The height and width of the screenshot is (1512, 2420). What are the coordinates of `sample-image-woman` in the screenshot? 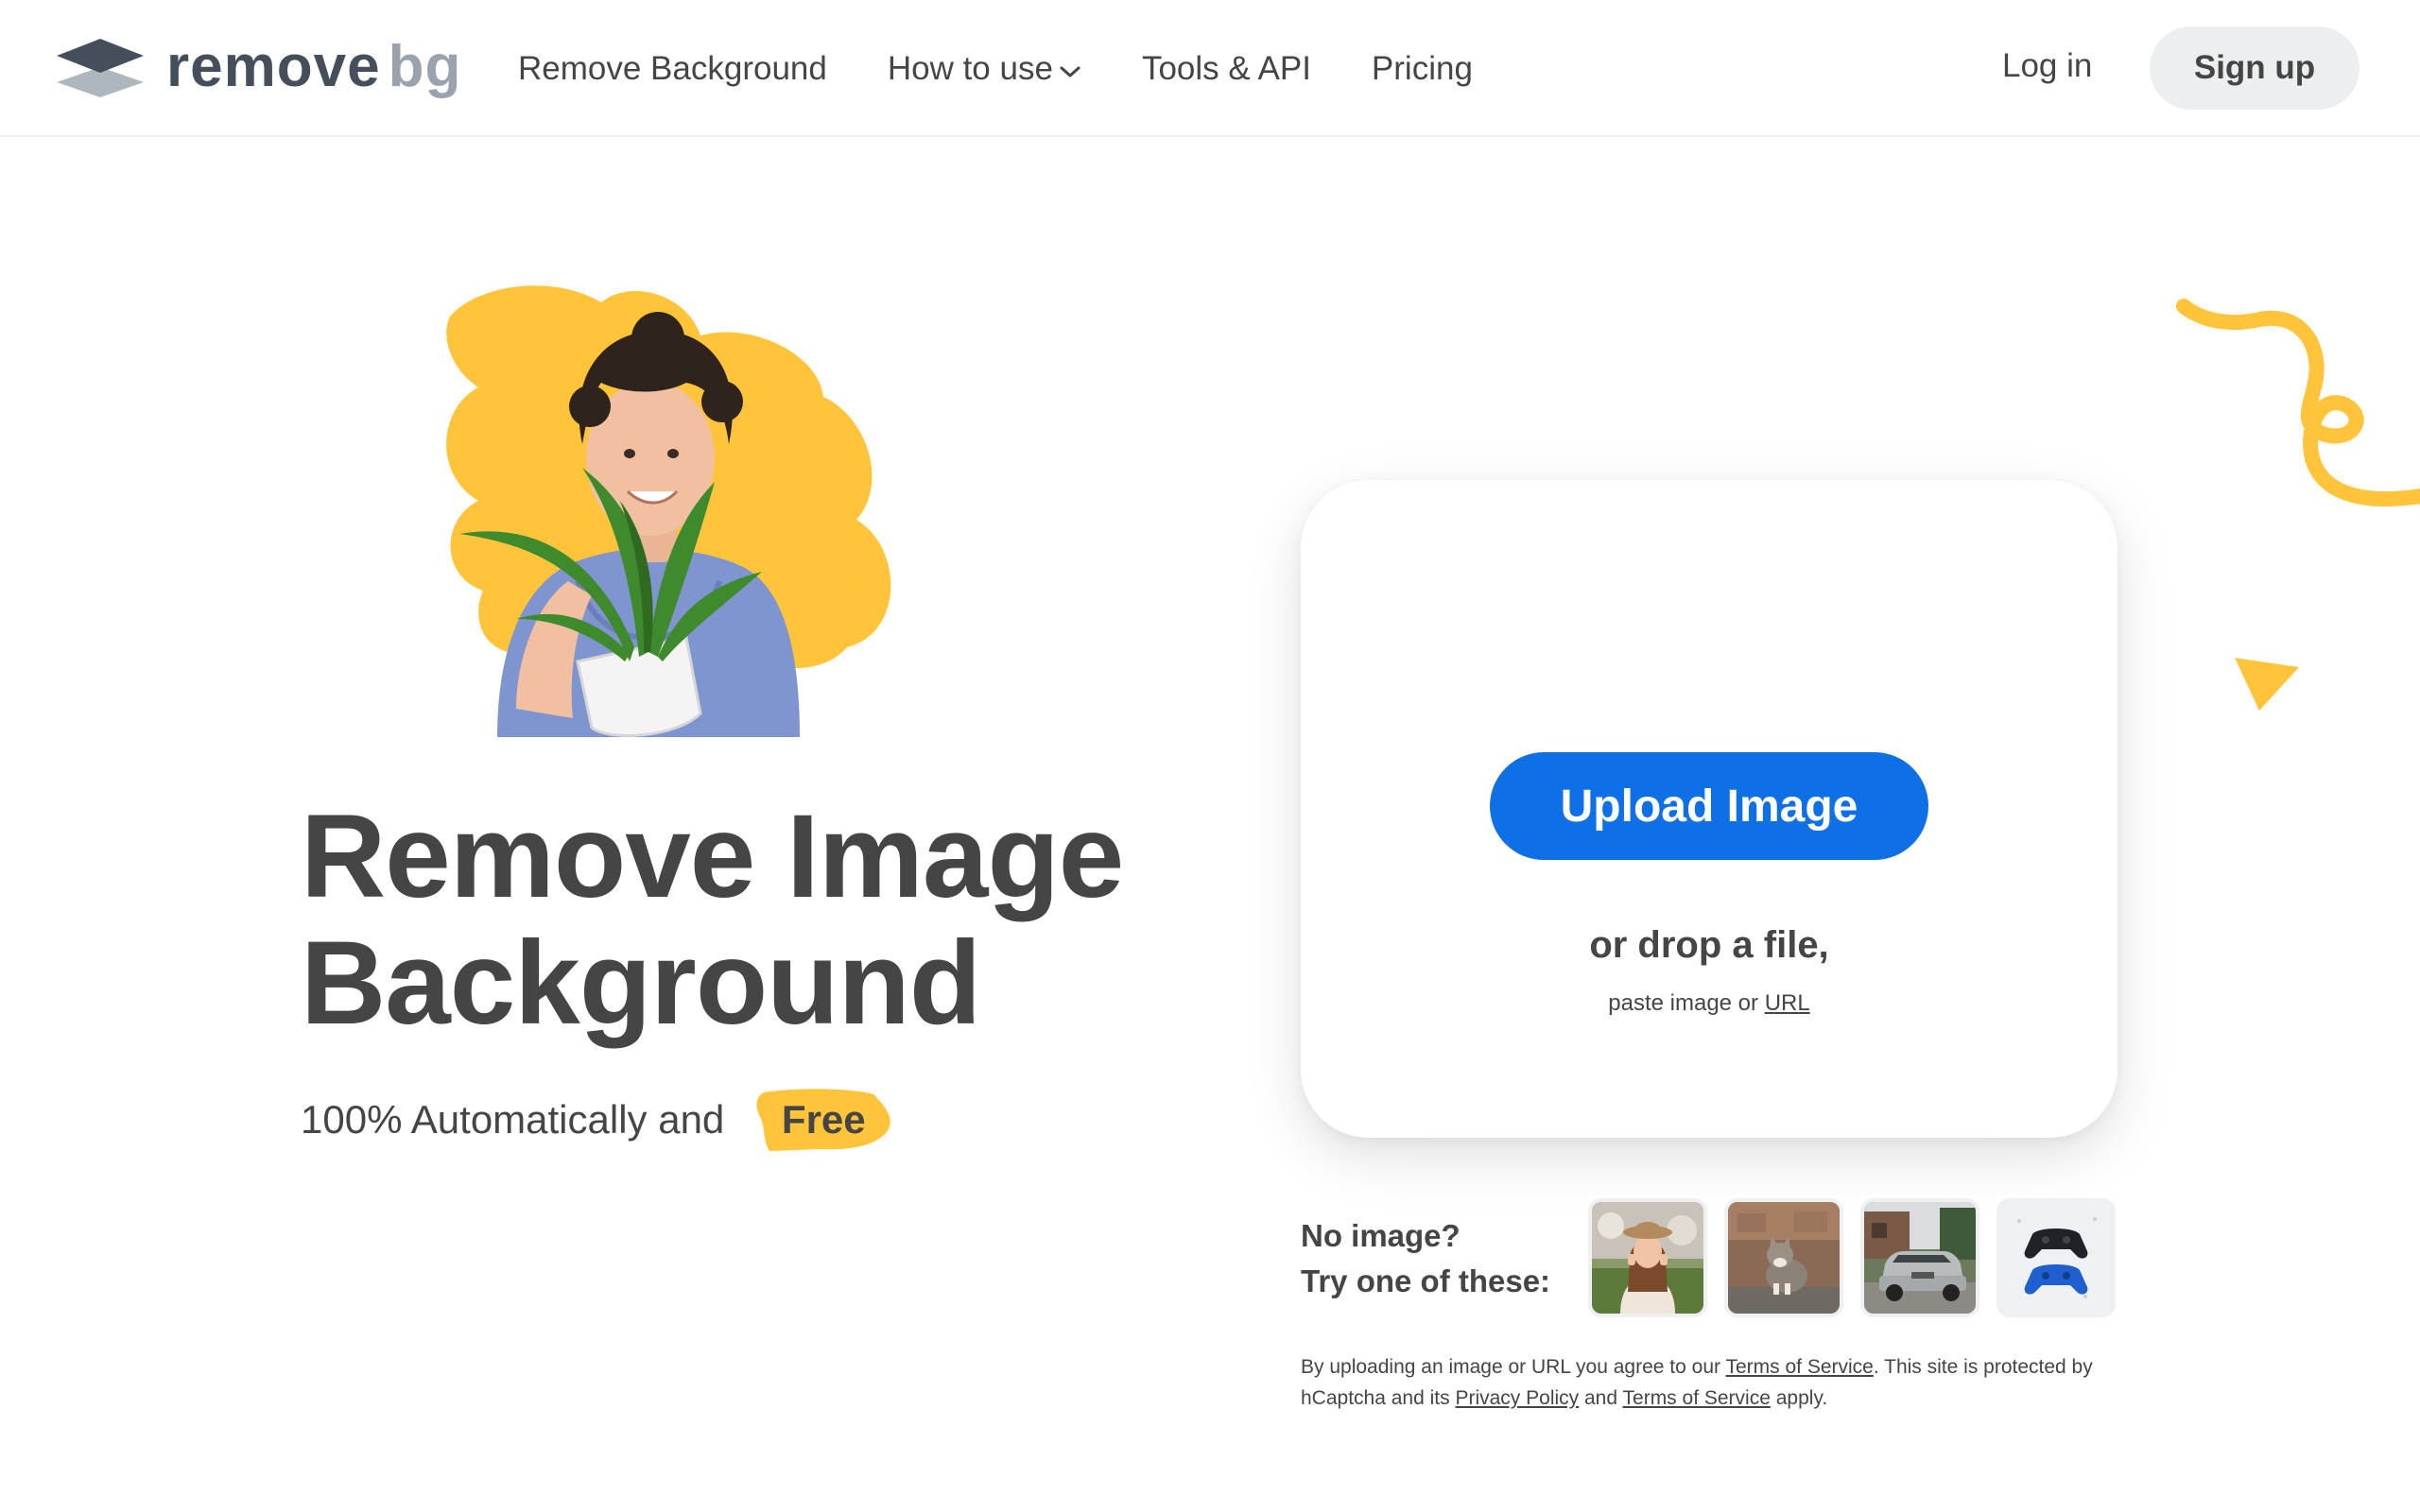 It's located at (1647, 1257).